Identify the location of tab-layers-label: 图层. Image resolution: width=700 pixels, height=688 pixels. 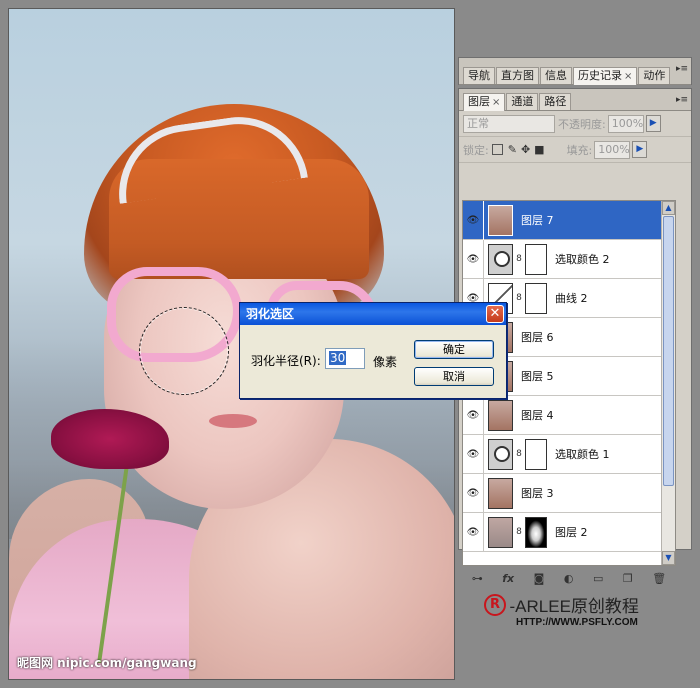
(479, 101).